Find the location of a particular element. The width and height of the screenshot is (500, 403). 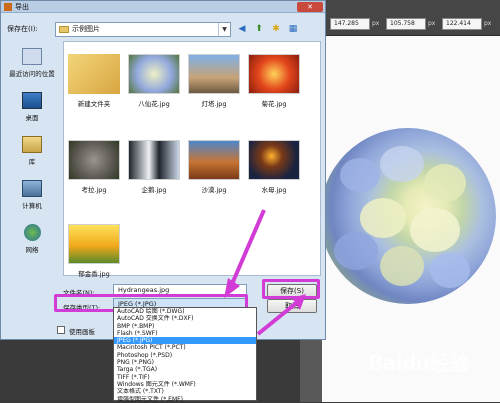

type-option: Macintosh PICT (*.PCT) is located at coordinates (185, 347).